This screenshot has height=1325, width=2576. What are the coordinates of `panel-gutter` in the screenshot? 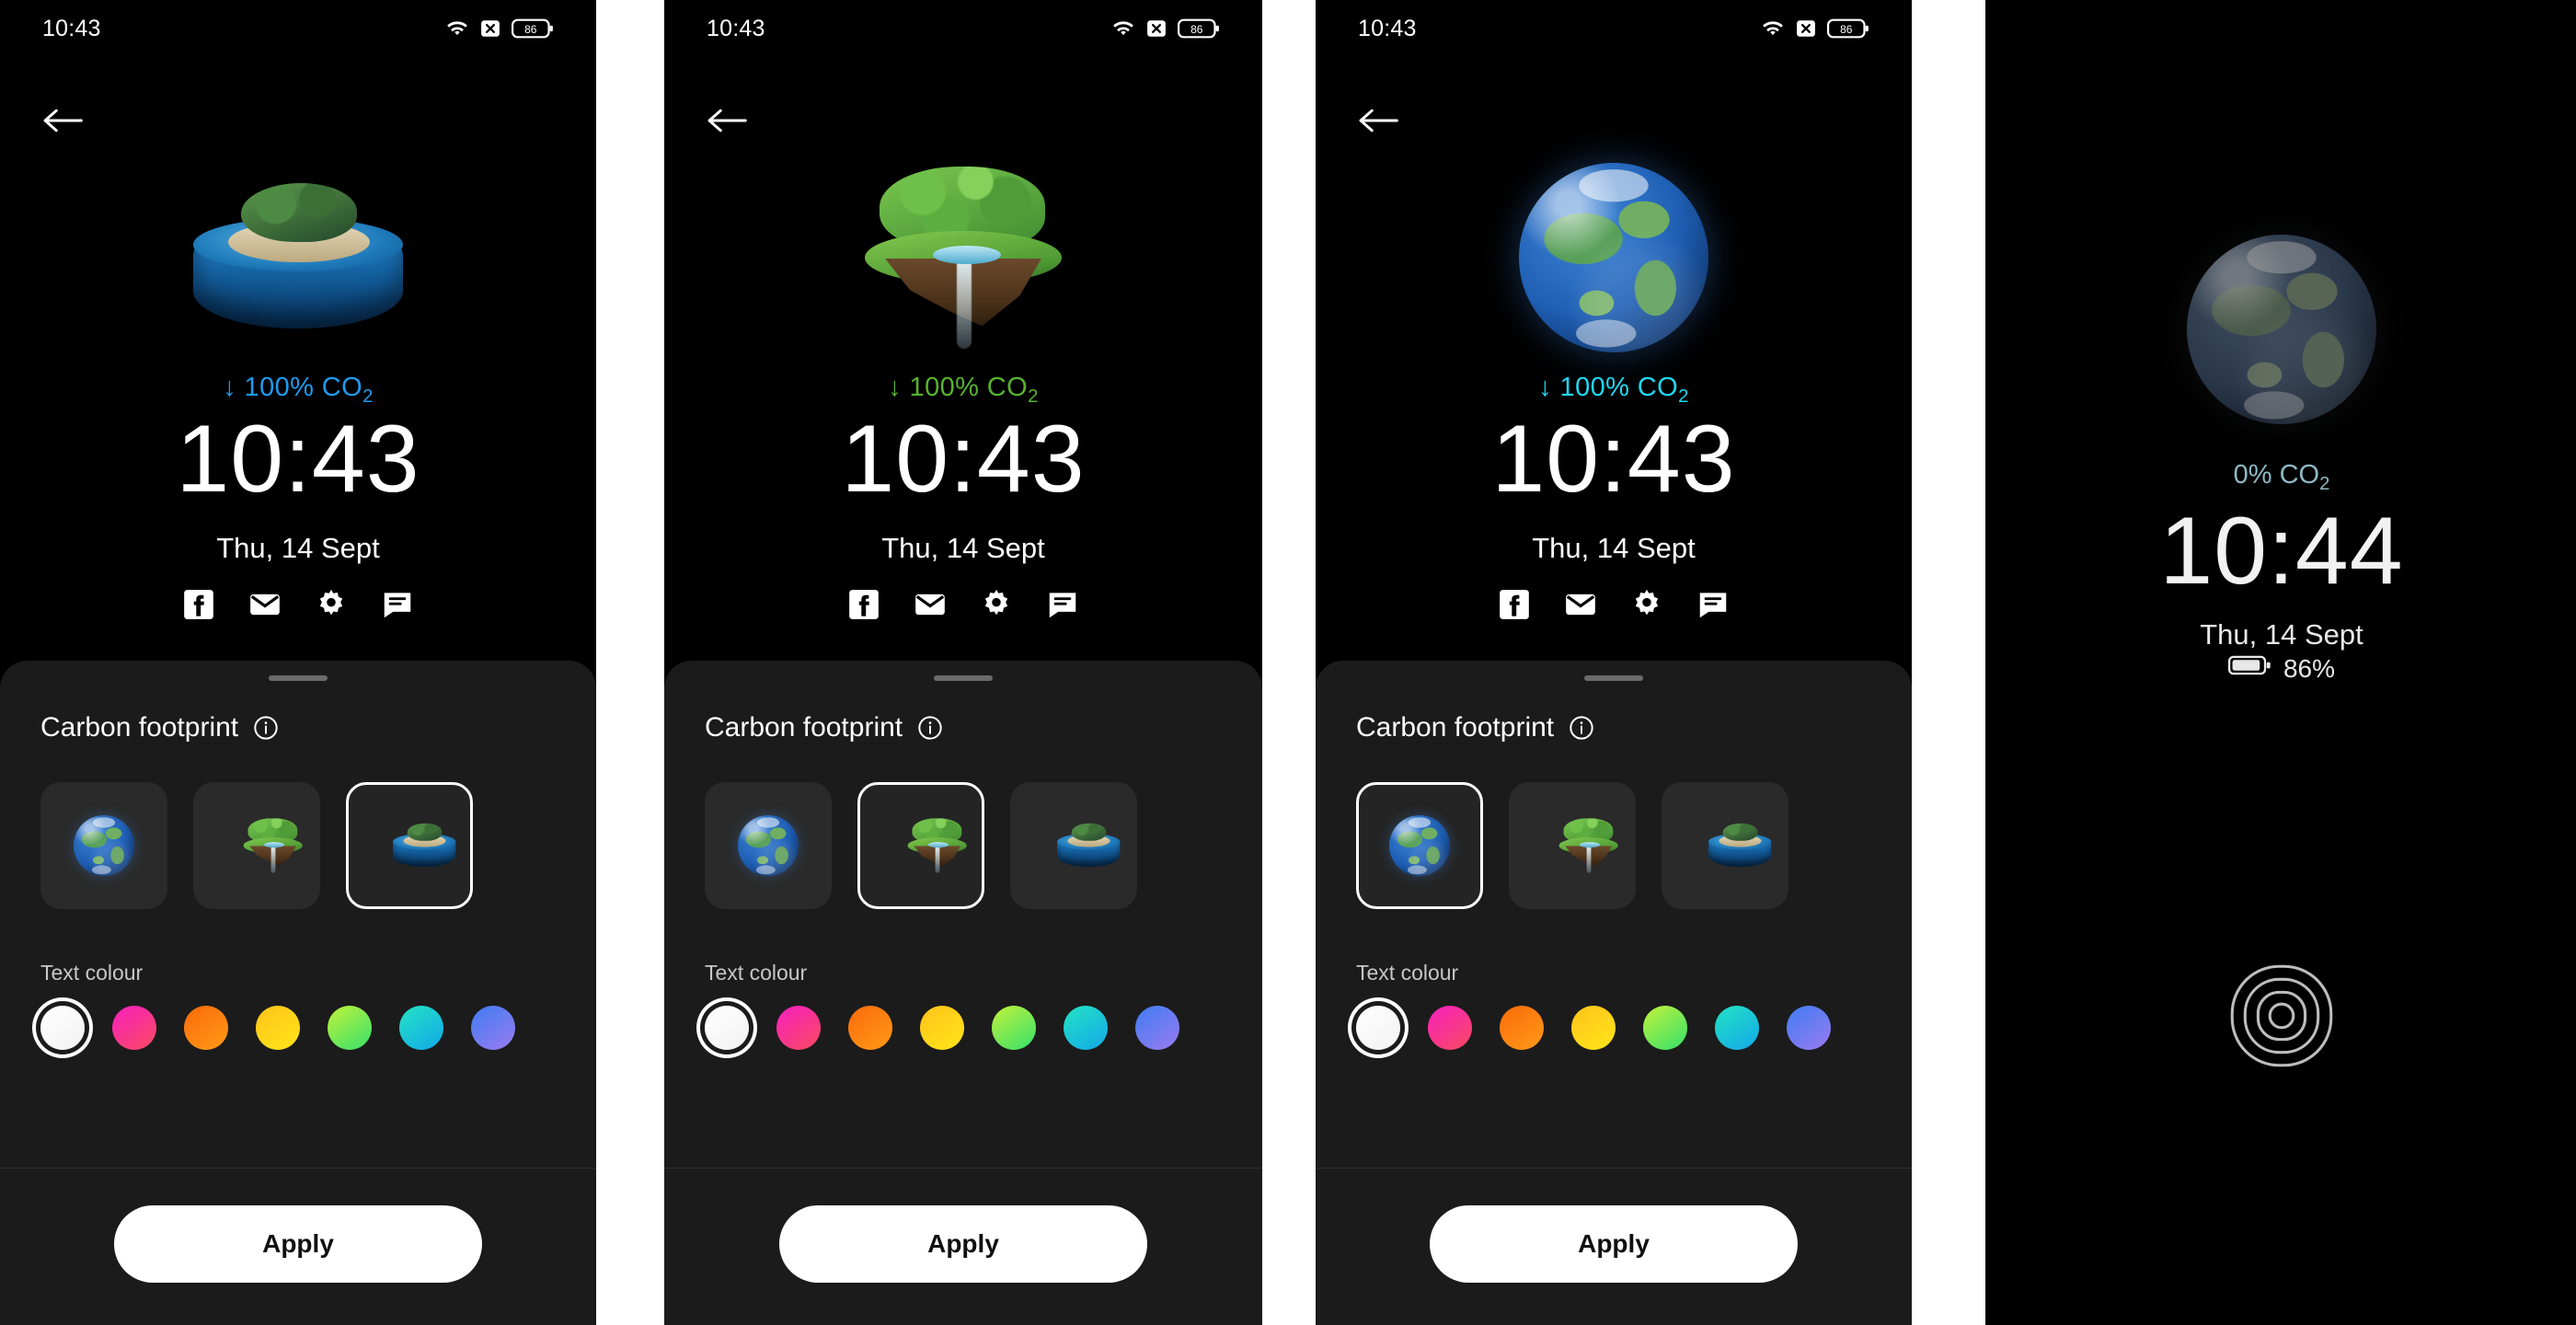 It's located at (1948, 662).